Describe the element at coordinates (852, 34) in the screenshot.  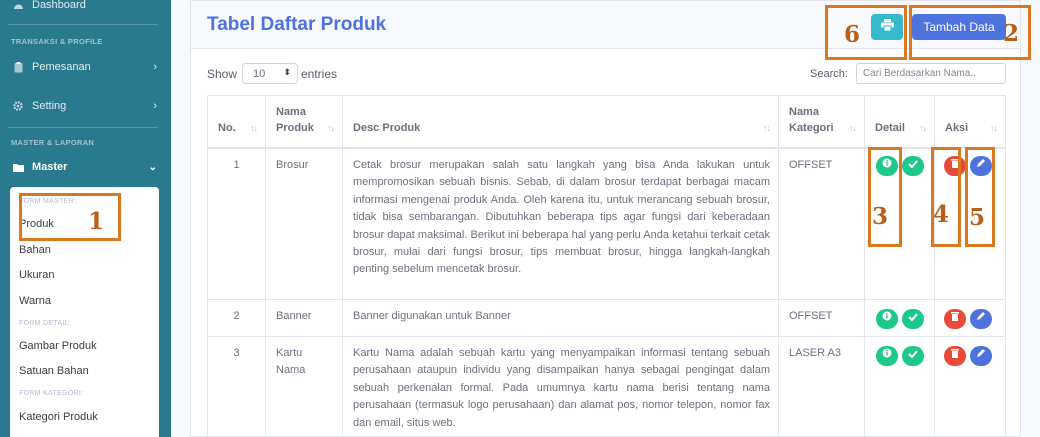
I see `annotation-label-6: 6` at that location.